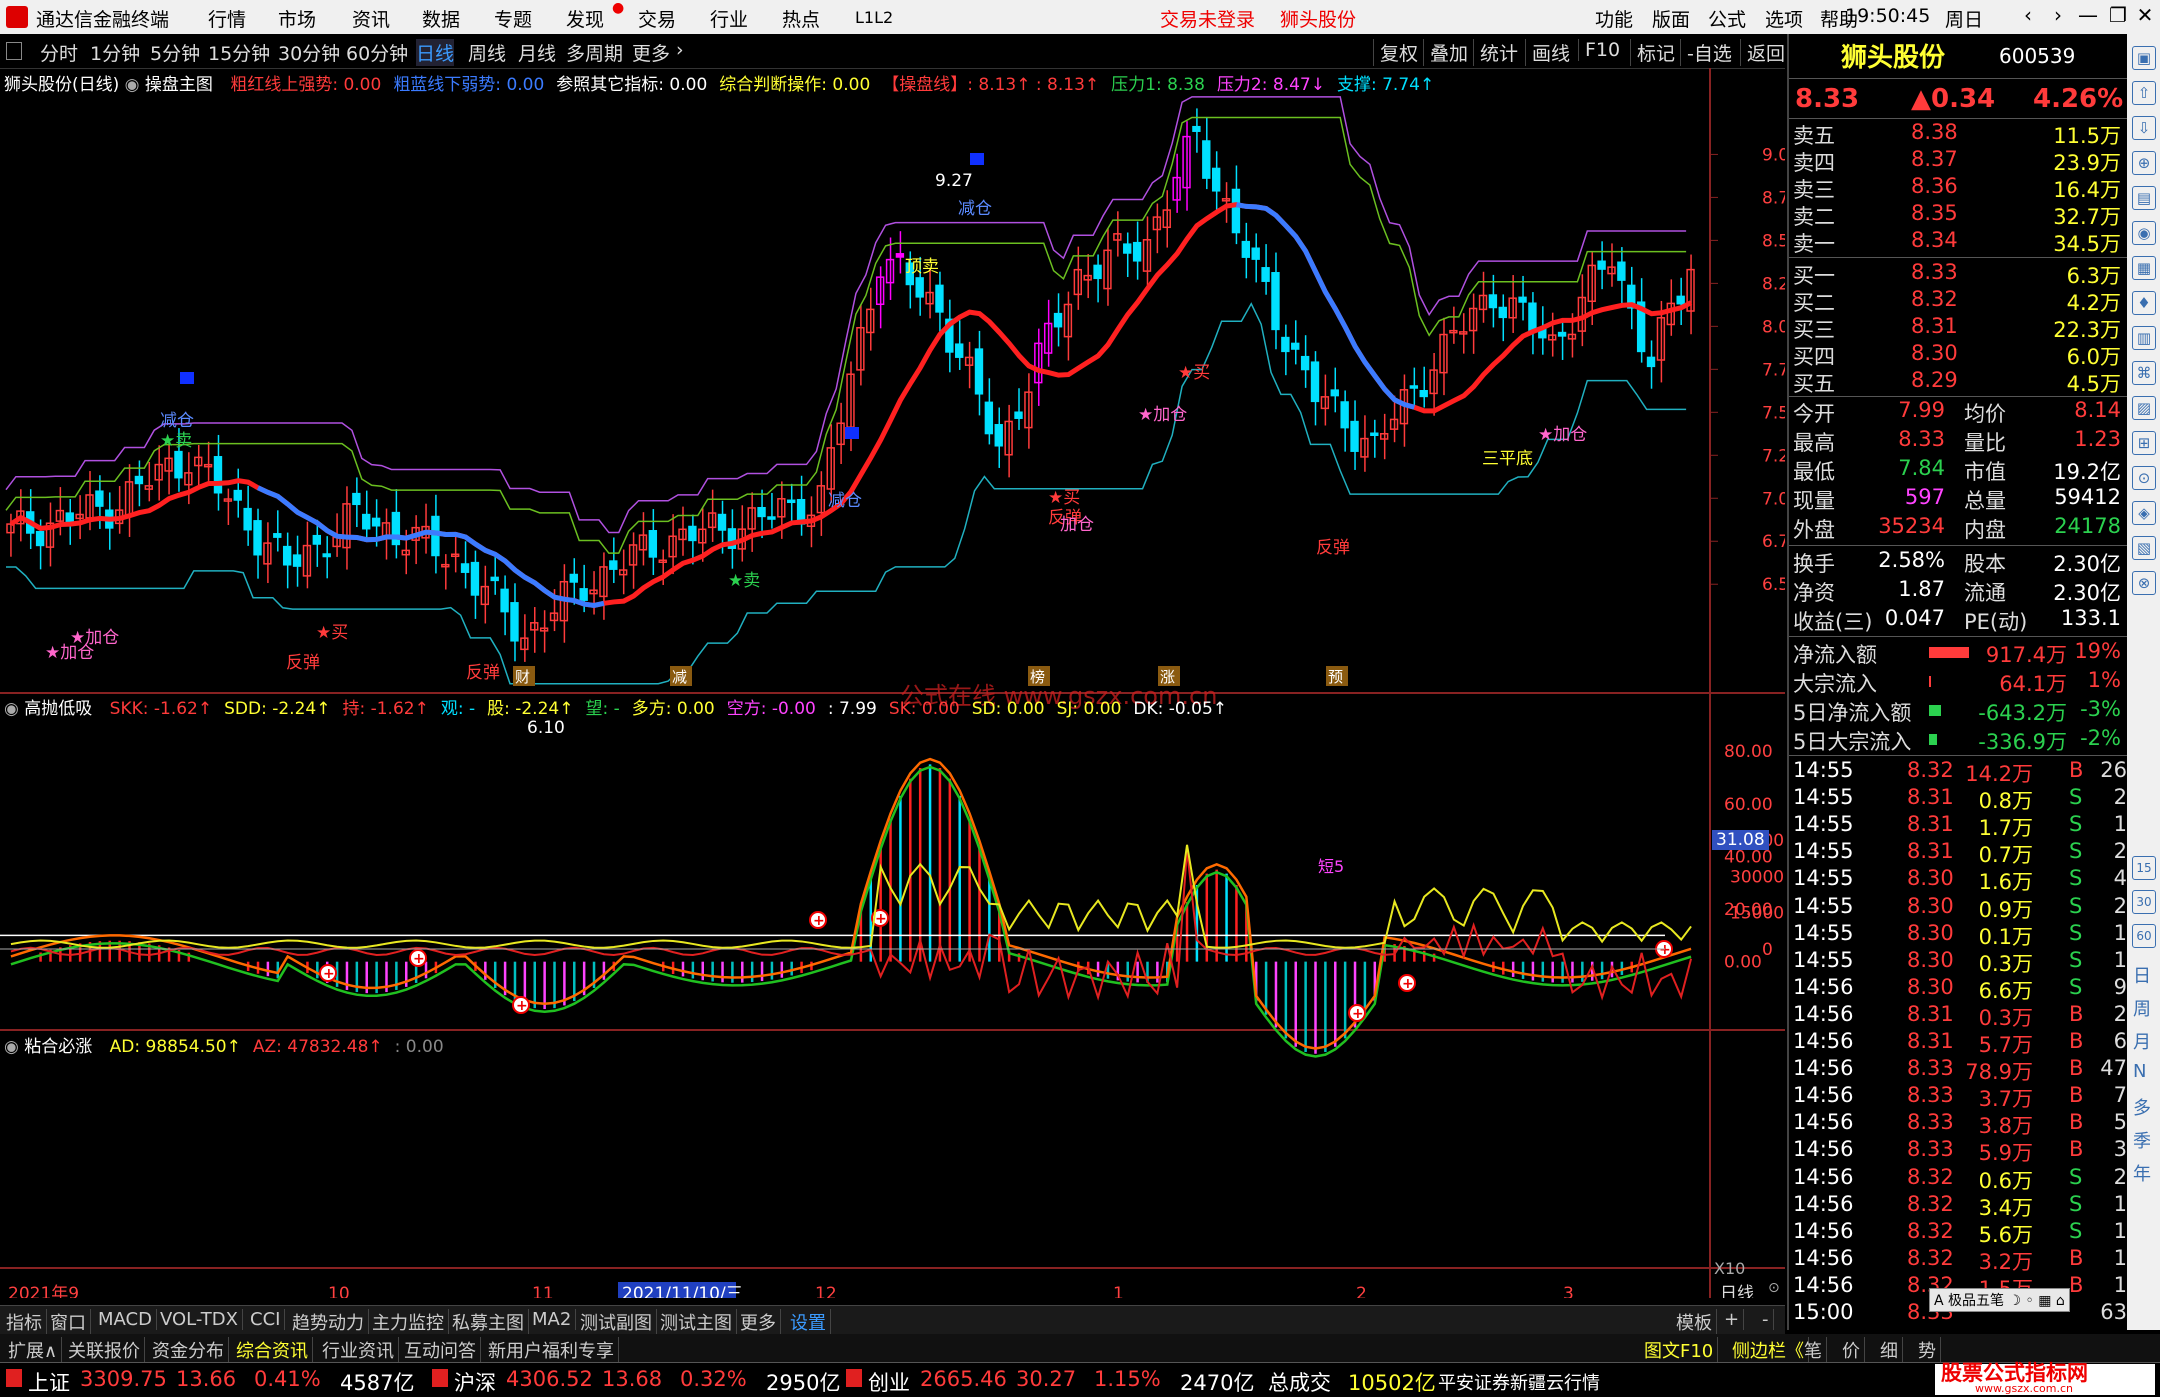 The image size is (2160, 1397). I want to click on more-chevron-icon: ›, so click(680, 50).